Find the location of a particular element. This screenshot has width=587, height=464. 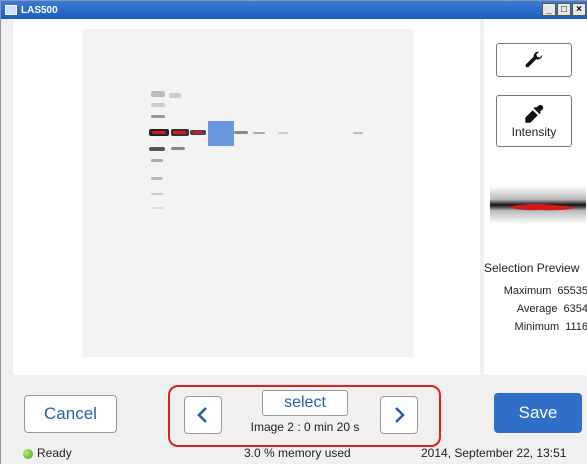

title-bar: LAS500 _ □ × is located at coordinates (294, 10).